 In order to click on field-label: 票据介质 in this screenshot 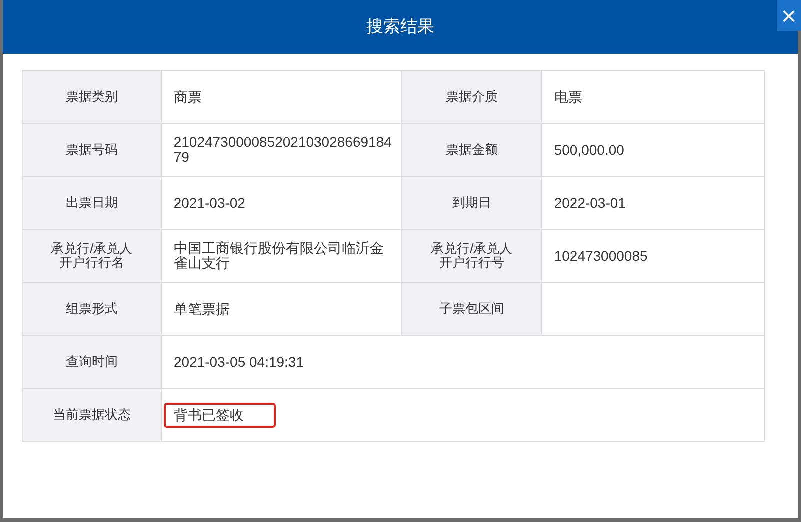, I will do `click(472, 97)`.